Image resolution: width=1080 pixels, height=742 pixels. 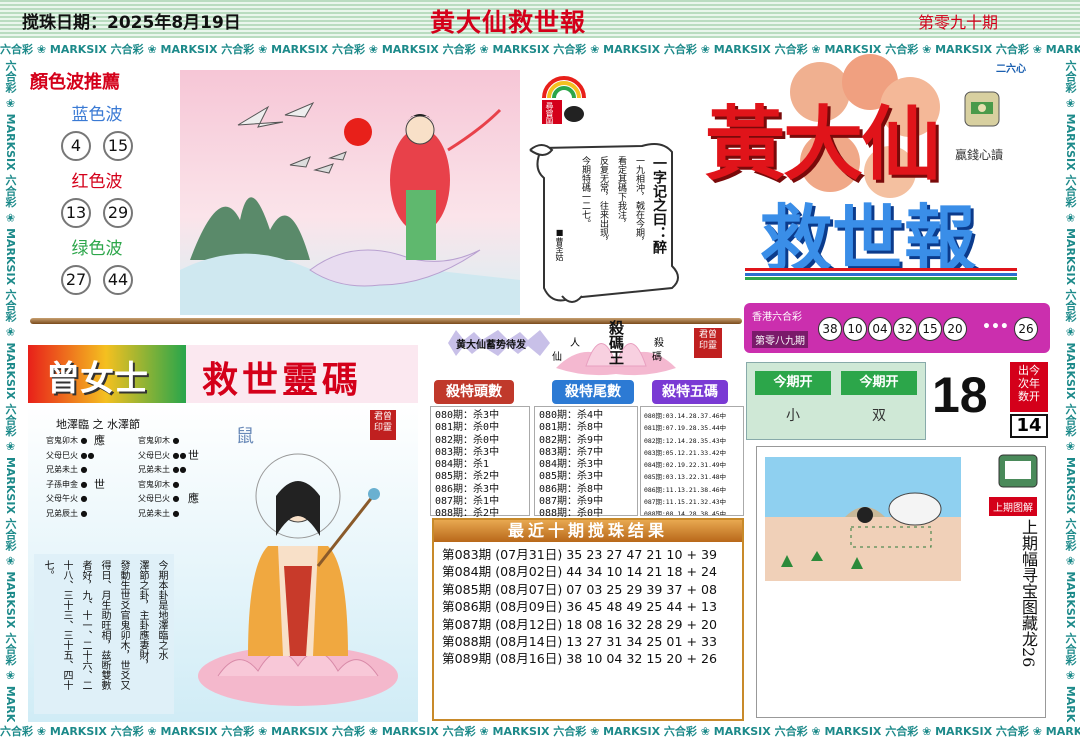 I want to click on last-result-ball: 32, so click(x=905, y=329).